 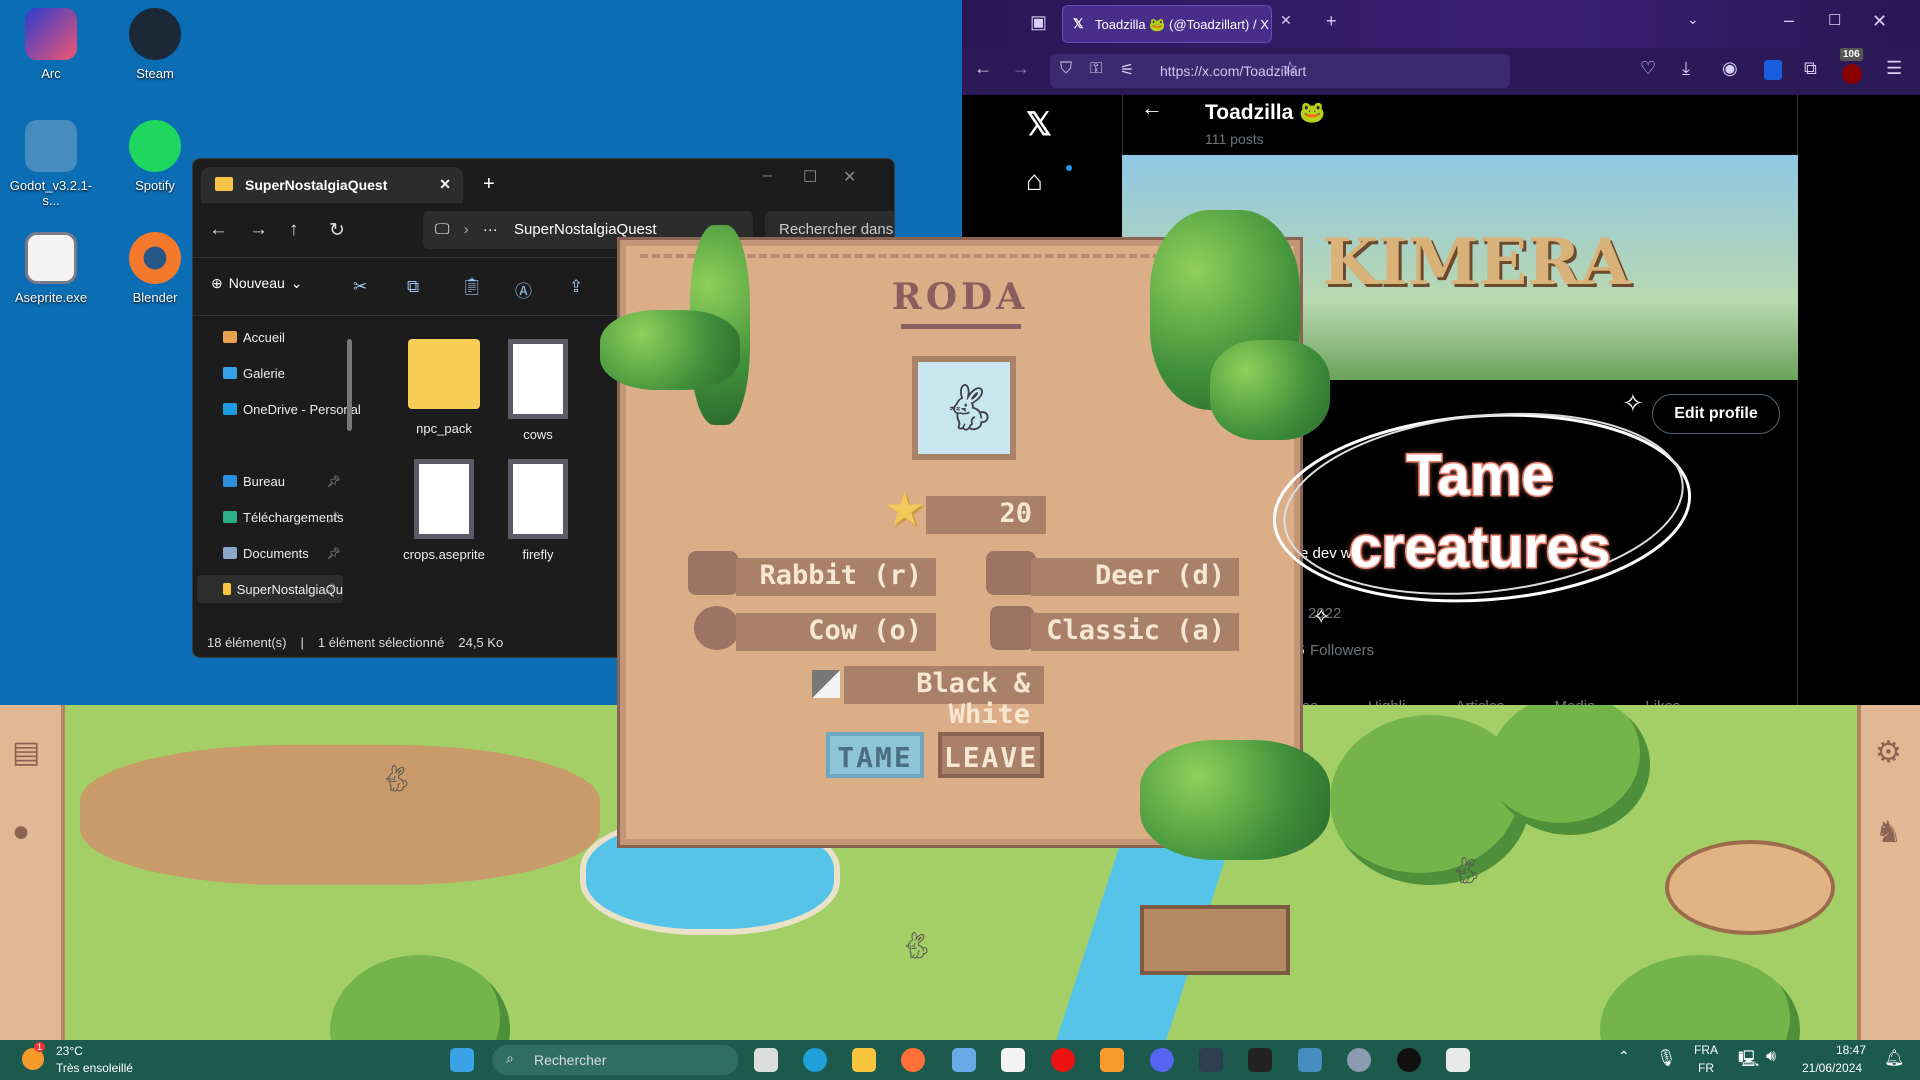 I want to click on menu-icon: ☰, so click(x=1894, y=68).